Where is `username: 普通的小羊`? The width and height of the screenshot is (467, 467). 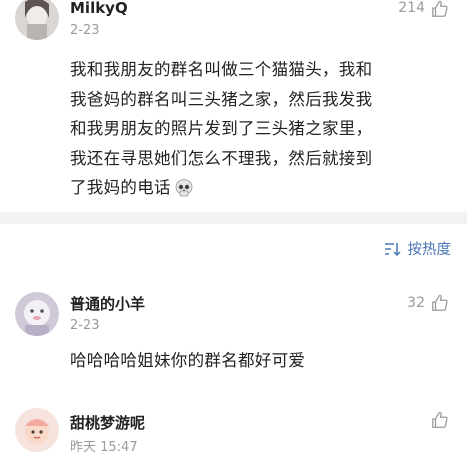
username: 普通的小羊 is located at coordinates (107, 303).